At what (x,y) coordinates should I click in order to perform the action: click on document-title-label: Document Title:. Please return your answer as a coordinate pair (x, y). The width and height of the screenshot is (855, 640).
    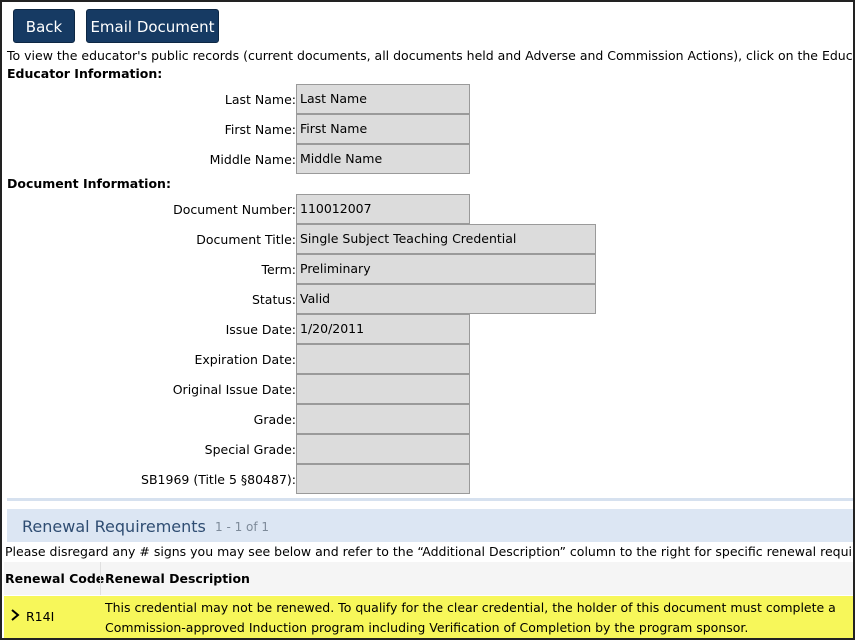
    Looking at the image, I should click on (246, 239).